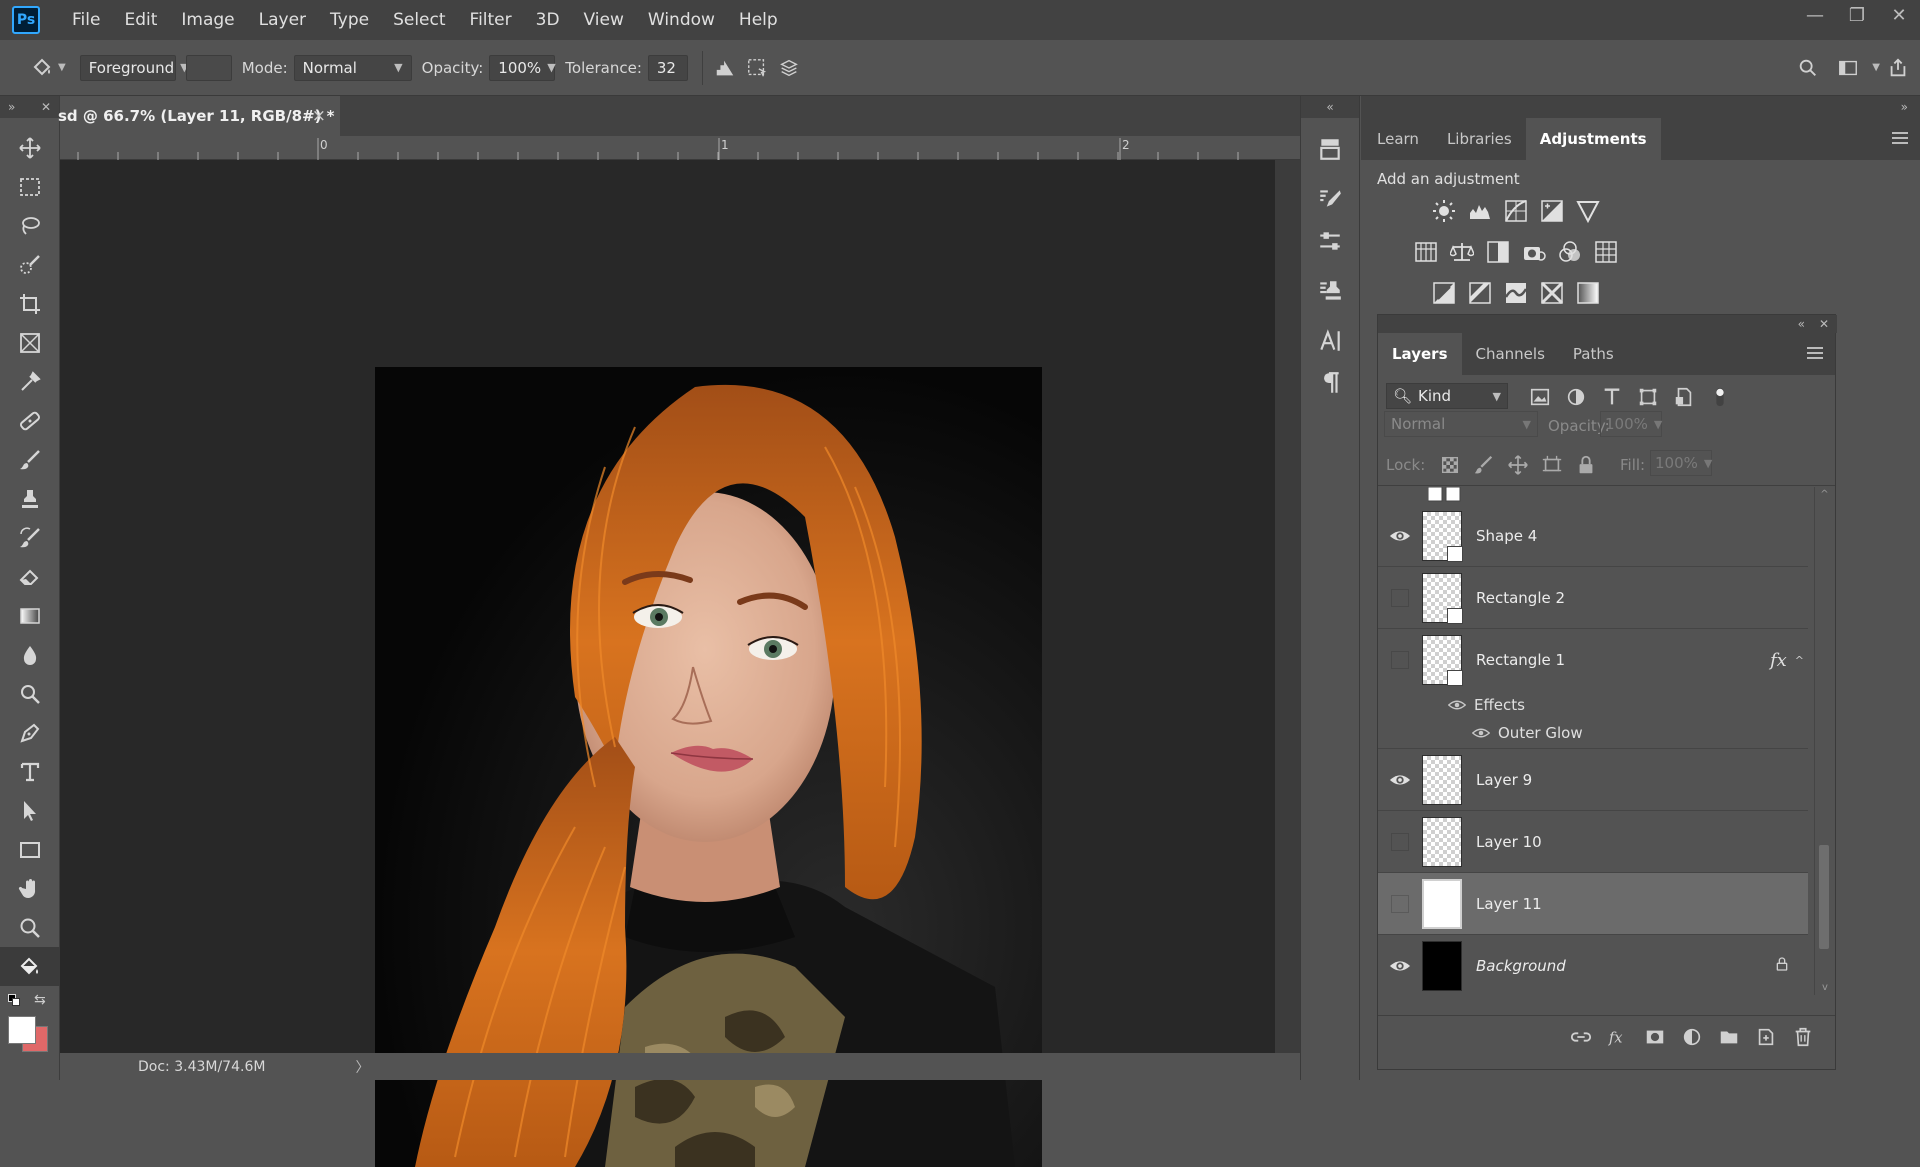  Describe the element at coordinates (1593, 354) in the screenshot. I see `tab-paths: Paths` at that location.